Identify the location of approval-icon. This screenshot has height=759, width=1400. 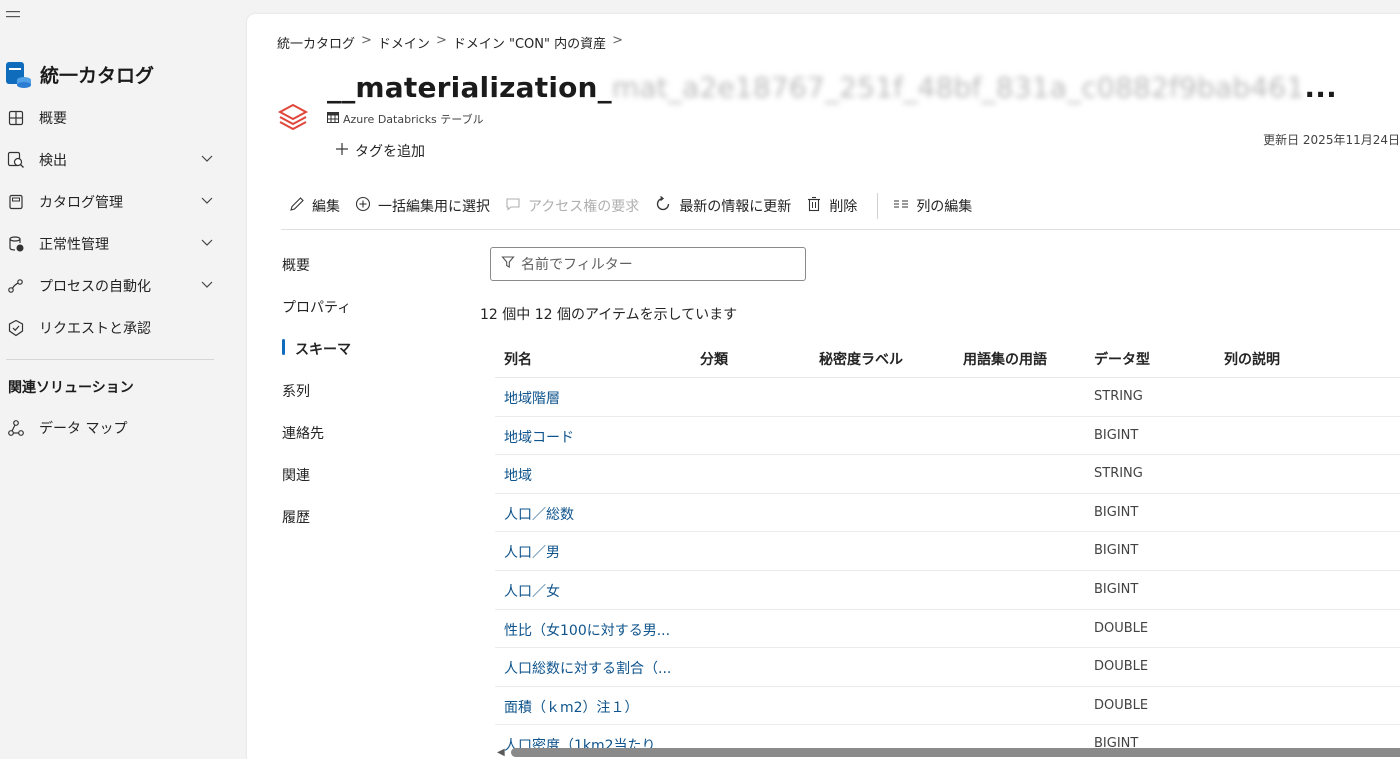
(16, 328).